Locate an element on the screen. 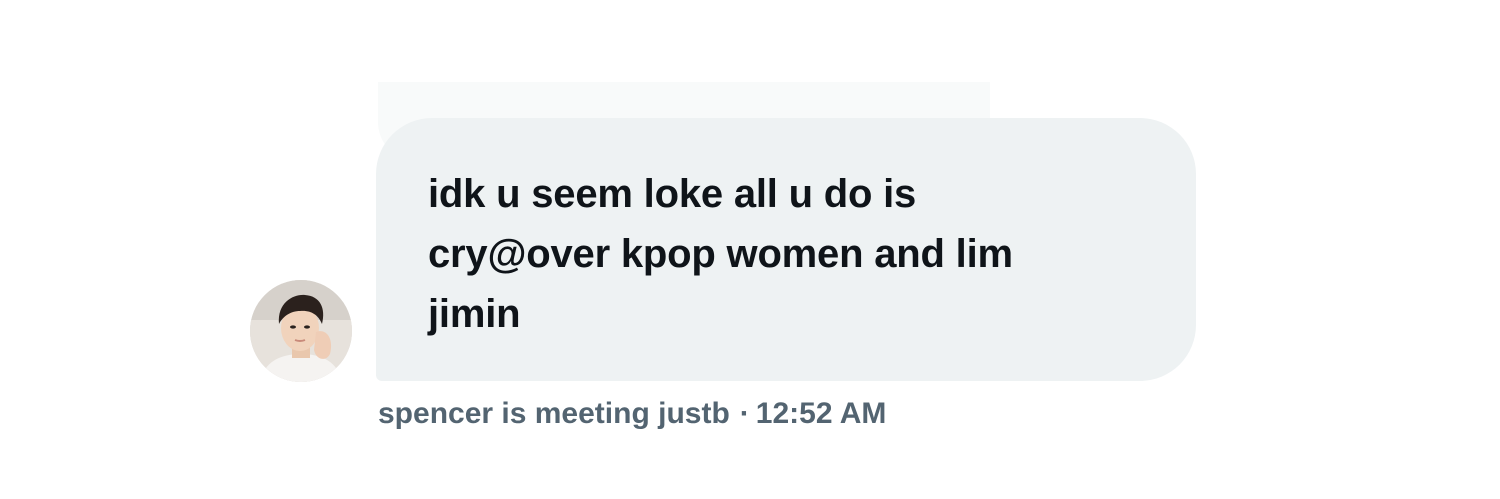 This screenshot has height=499, width=1500. avatar-photo-icon is located at coordinates (301, 331).